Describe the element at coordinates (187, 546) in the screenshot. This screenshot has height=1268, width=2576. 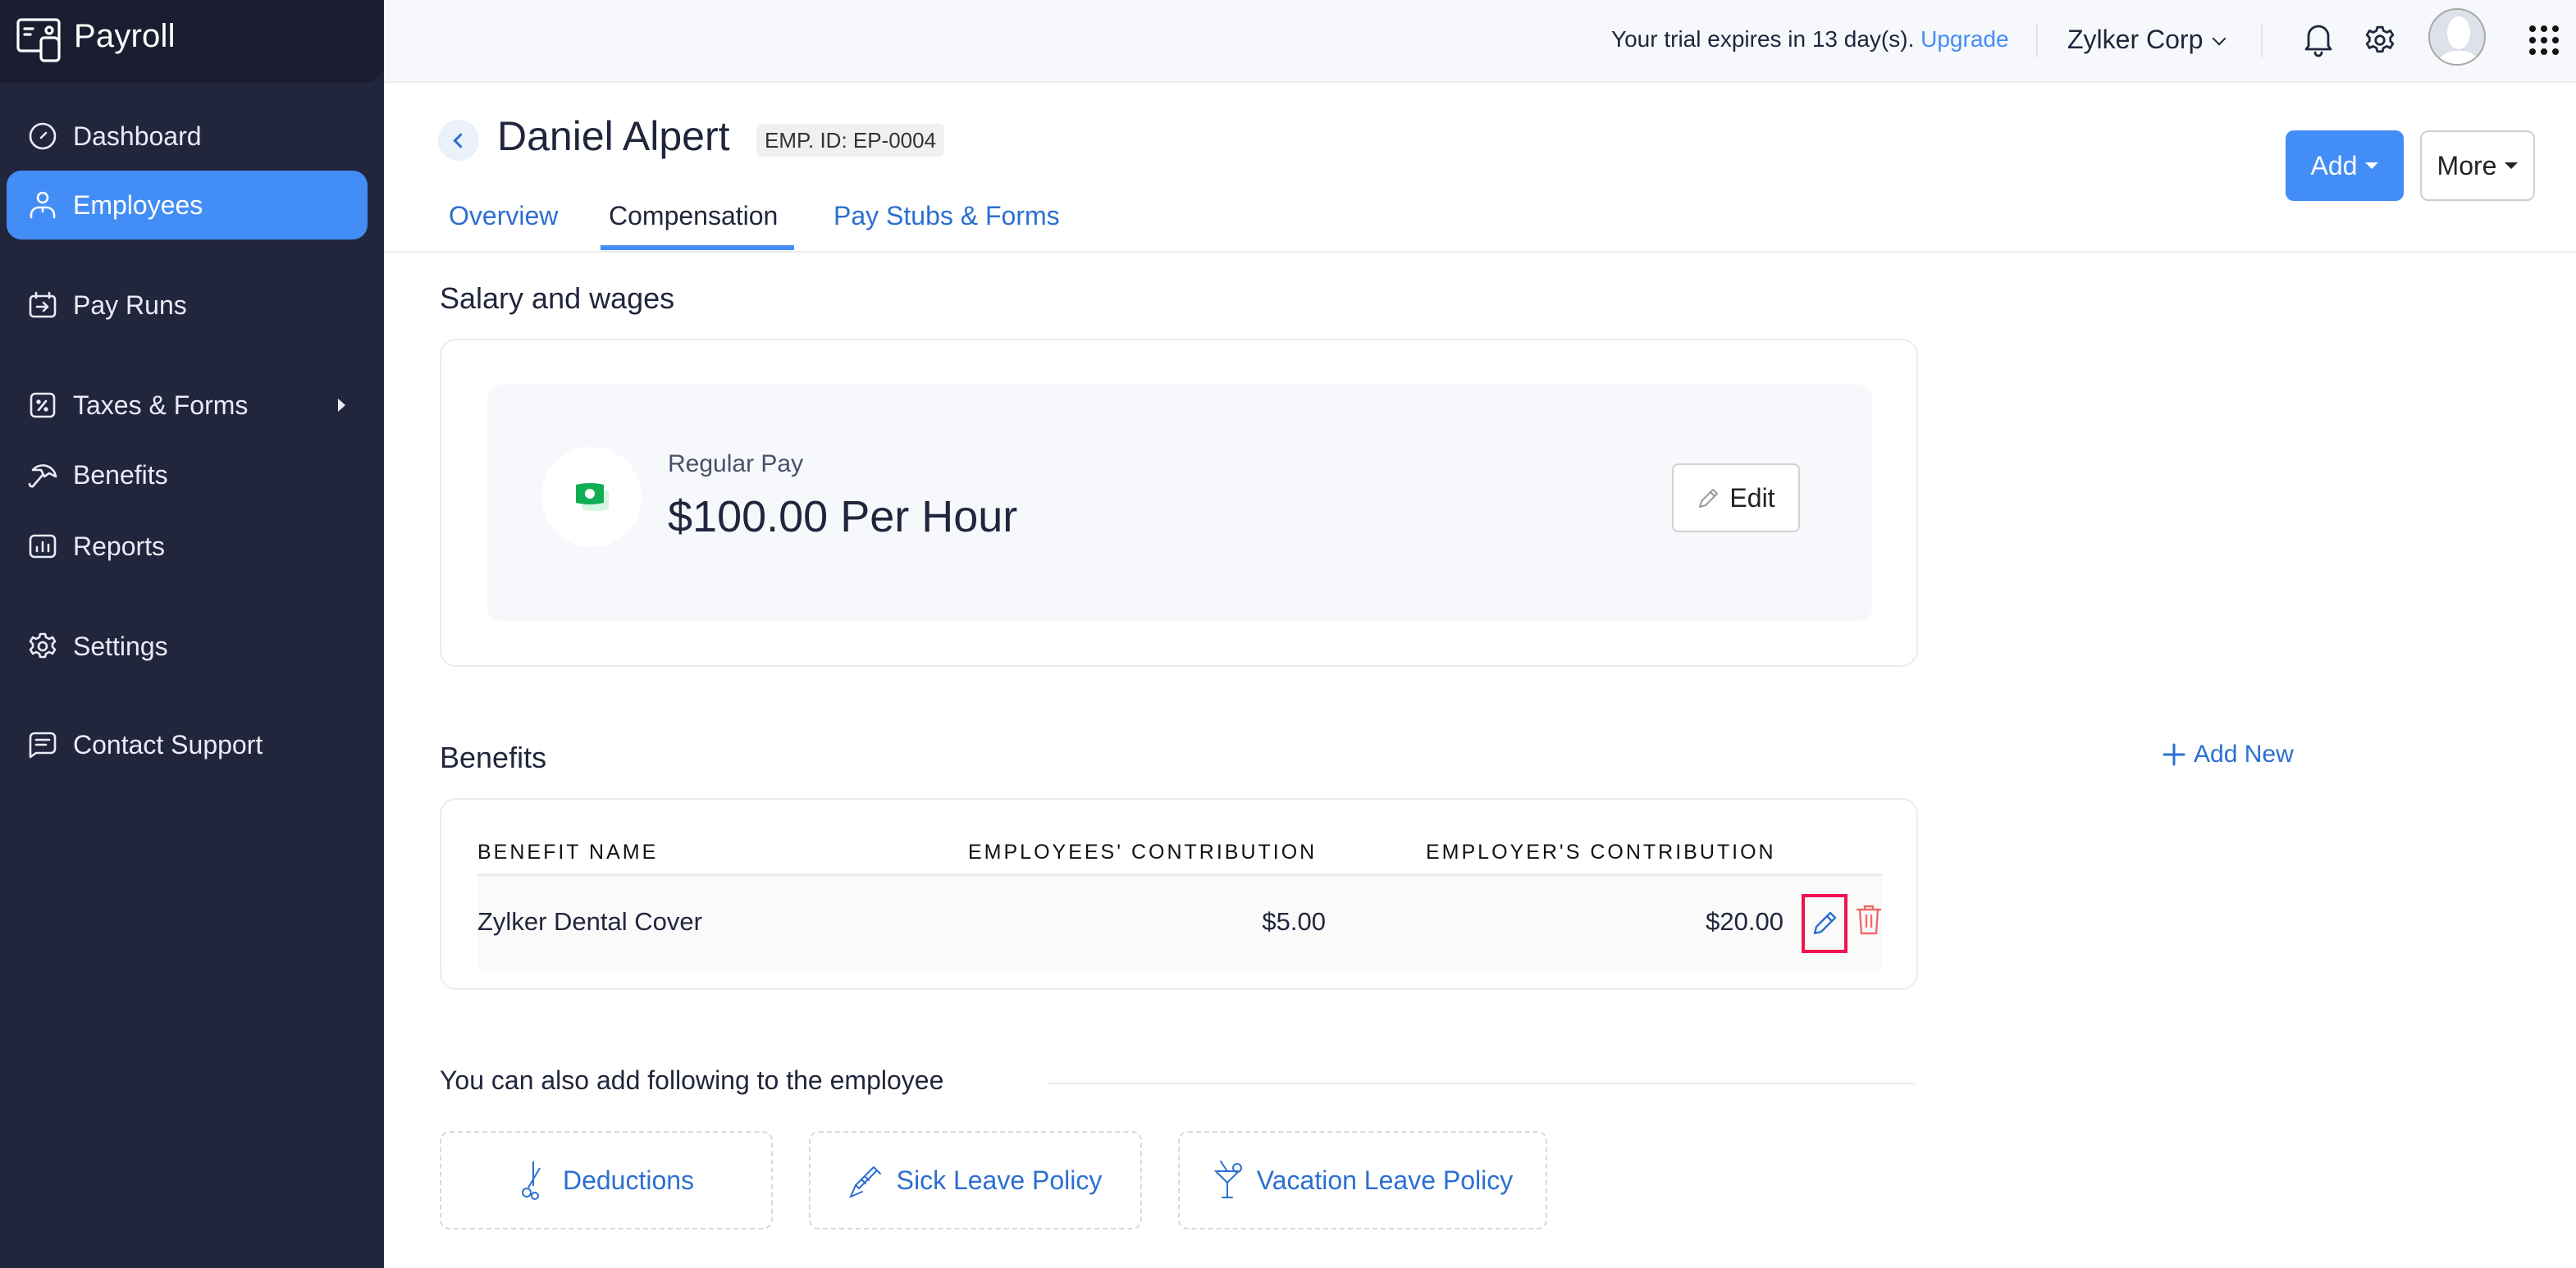
I see `sidebar-item-reports: Reports` at that location.